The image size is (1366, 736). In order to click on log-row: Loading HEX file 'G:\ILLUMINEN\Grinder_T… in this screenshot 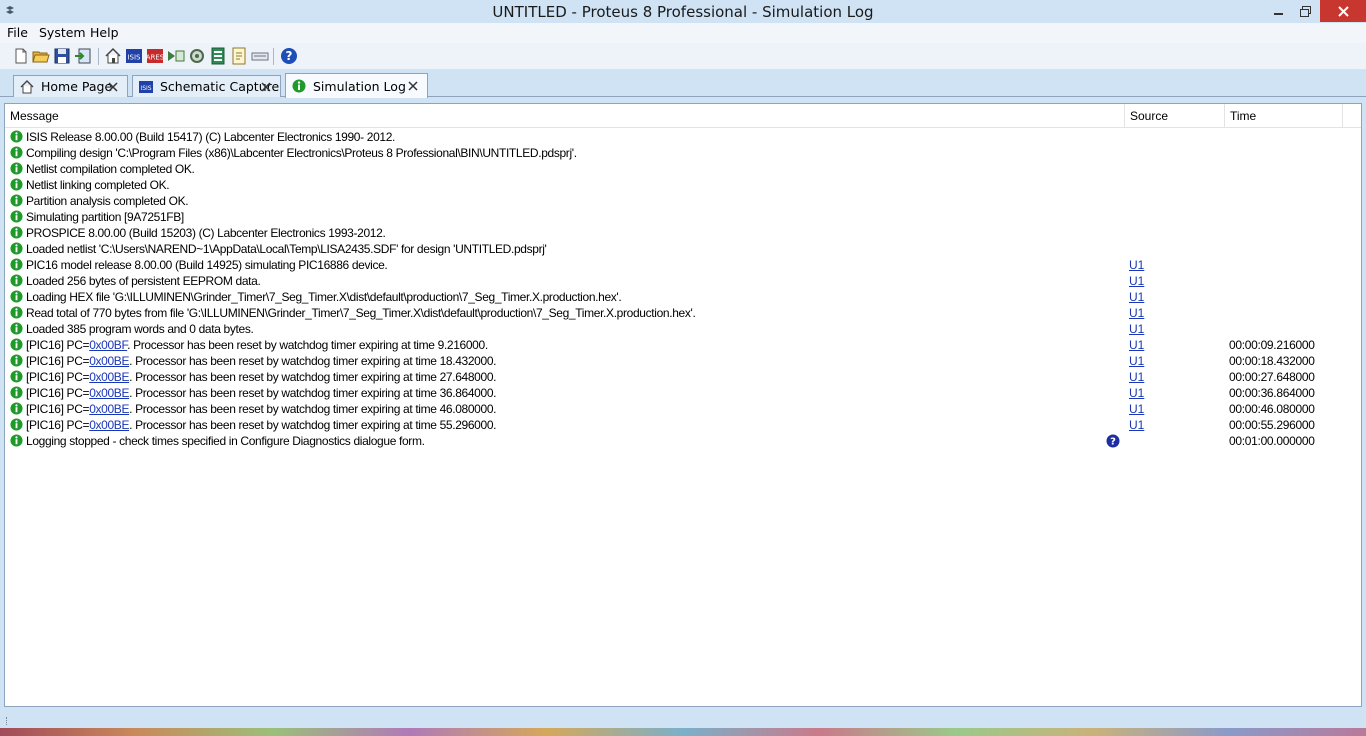, I will do `click(683, 297)`.